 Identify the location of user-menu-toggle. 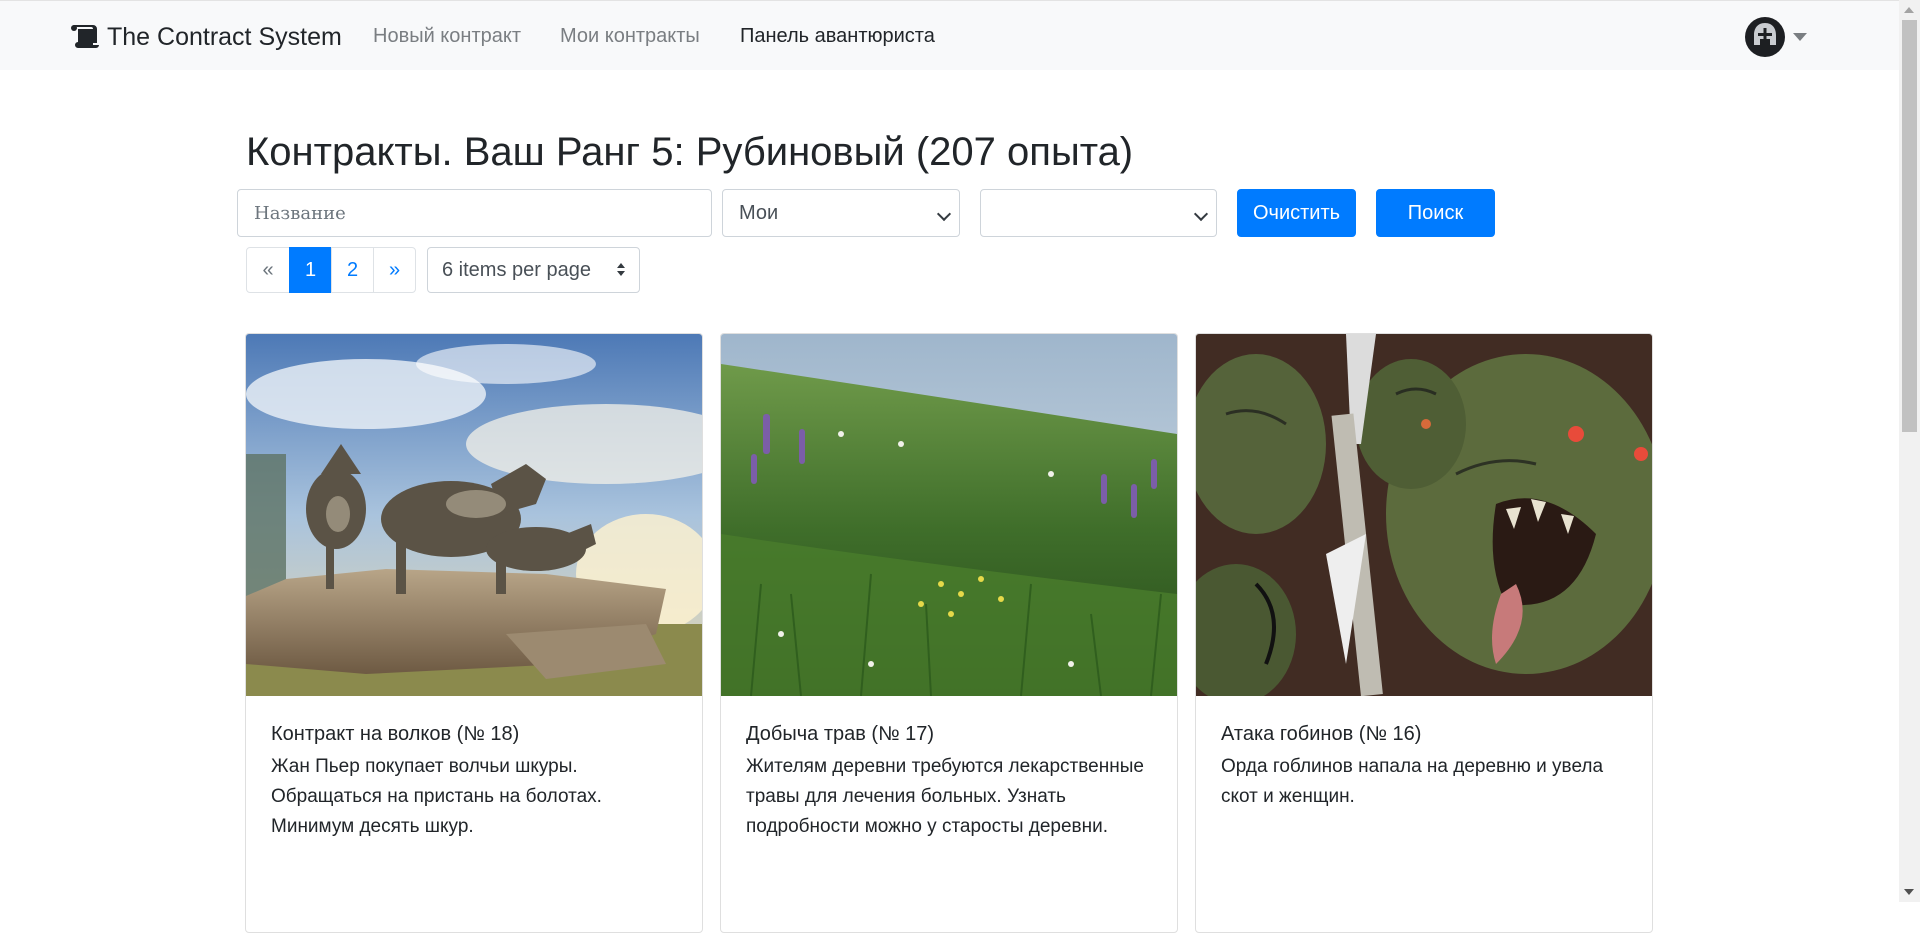
(1776, 37).